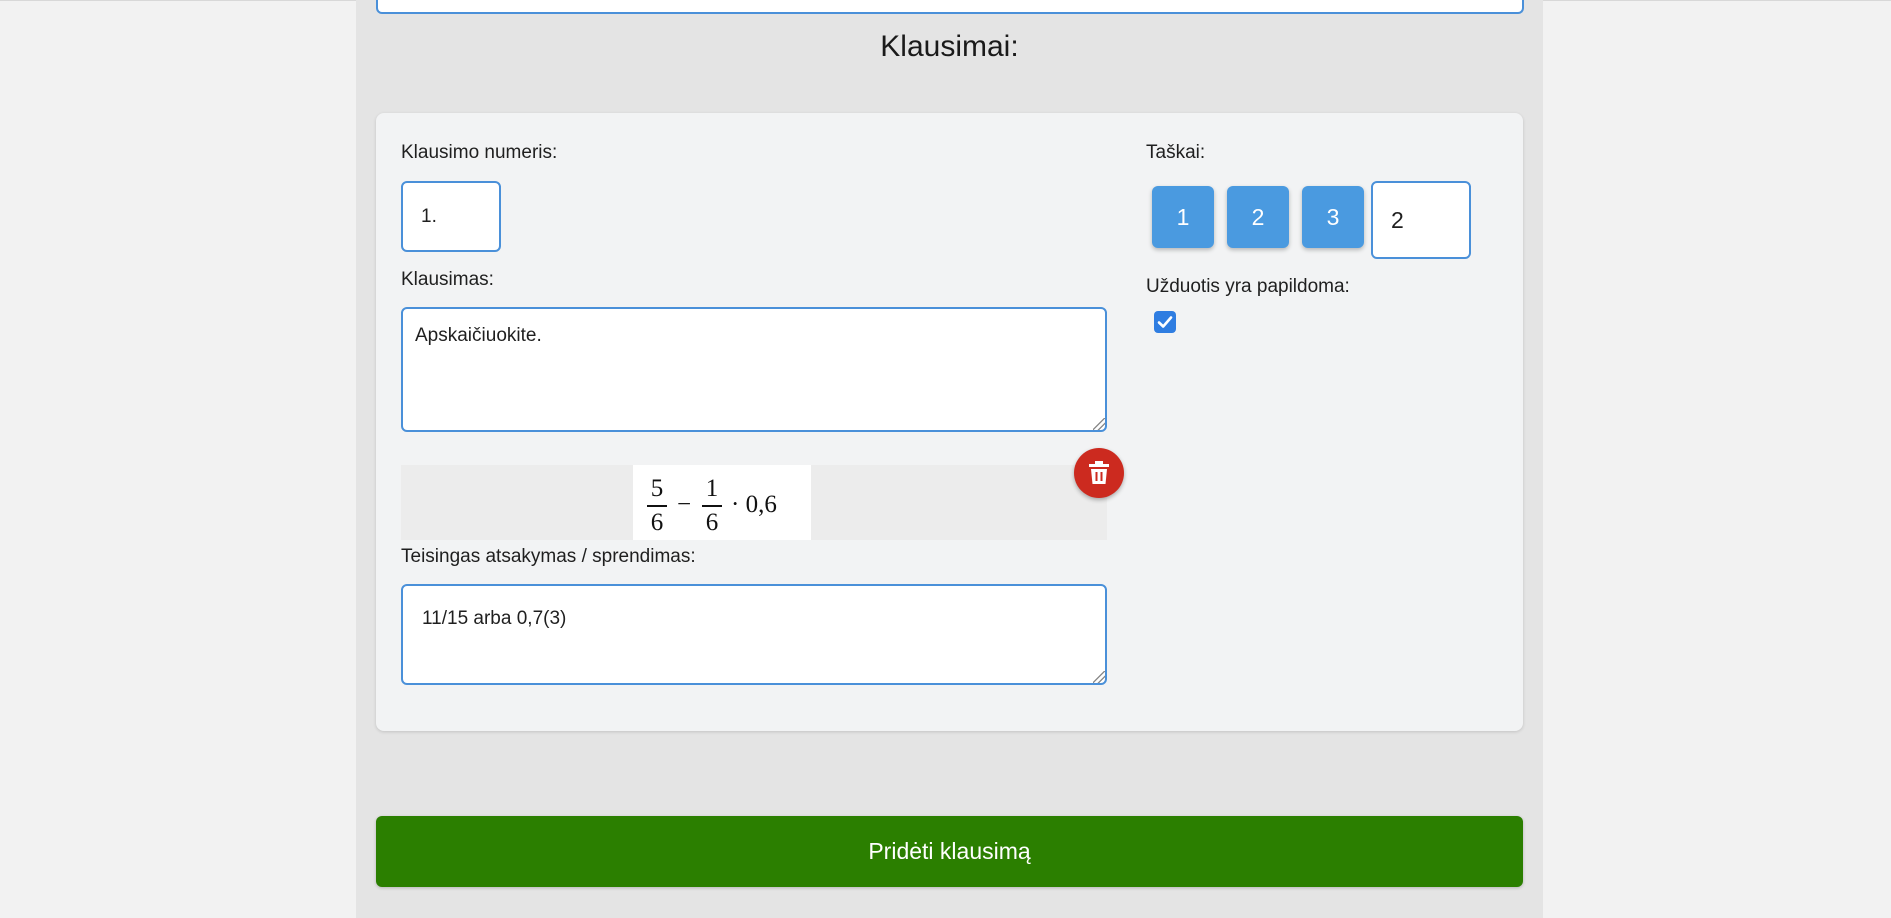 The height and width of the screenshot is (918, 1891). I want to click on fraction-numerator: 5, so click(657, 488).